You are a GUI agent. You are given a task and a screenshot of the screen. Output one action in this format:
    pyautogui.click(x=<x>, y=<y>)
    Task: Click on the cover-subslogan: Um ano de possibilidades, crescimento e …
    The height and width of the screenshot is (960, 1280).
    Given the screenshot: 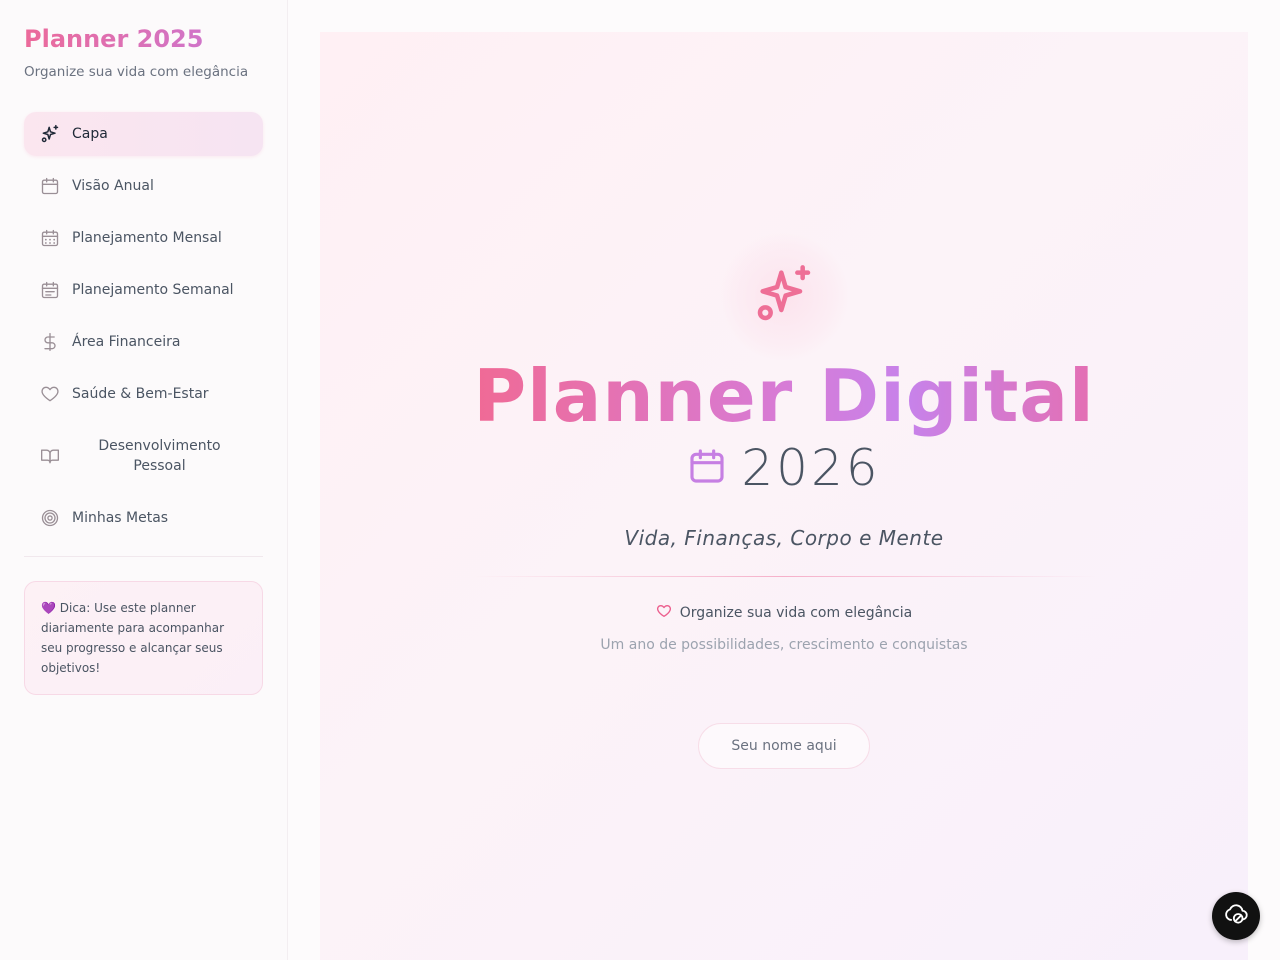 What is the action you would take?
    pyautogui.click(x=784, y=645)
    